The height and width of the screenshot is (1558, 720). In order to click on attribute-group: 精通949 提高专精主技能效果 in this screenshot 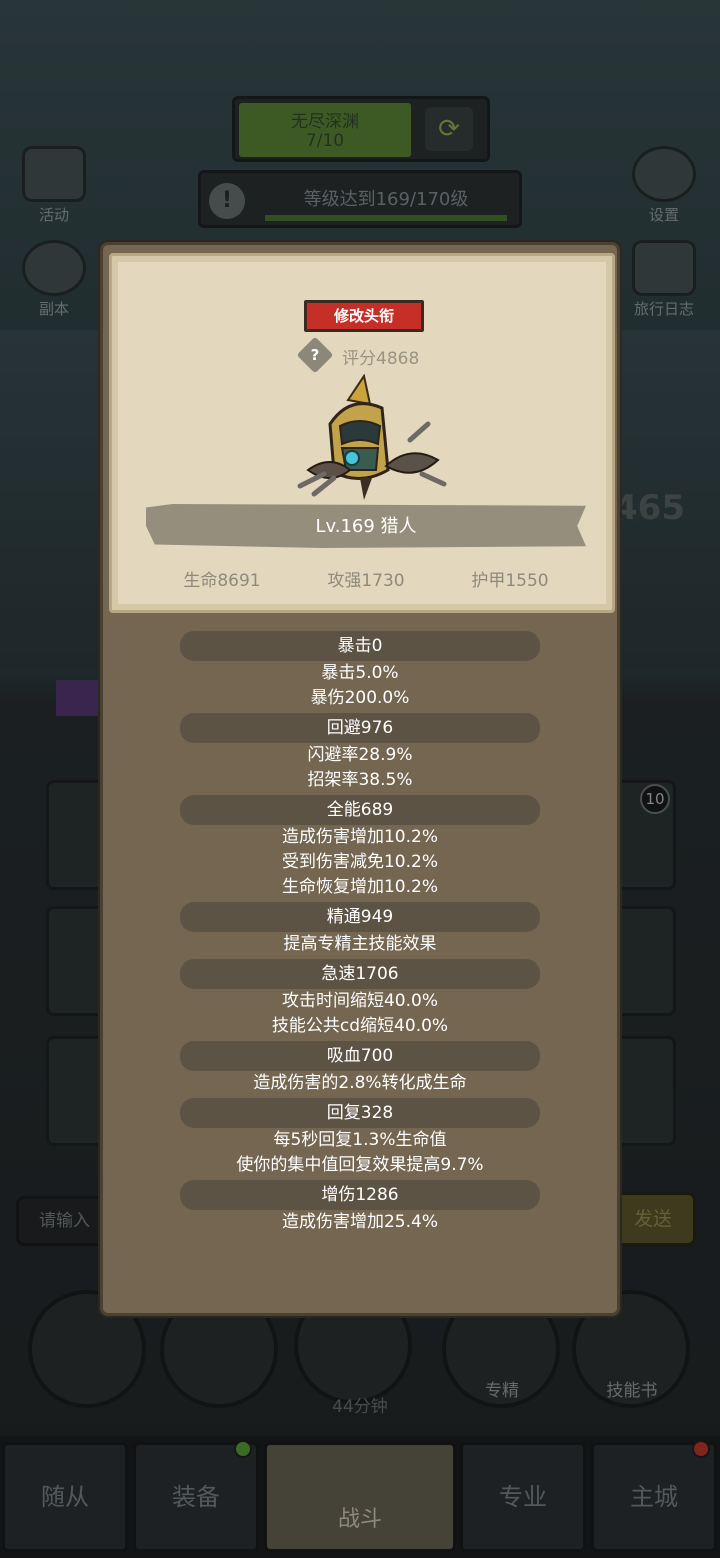, I will do `click(360, 929)`.